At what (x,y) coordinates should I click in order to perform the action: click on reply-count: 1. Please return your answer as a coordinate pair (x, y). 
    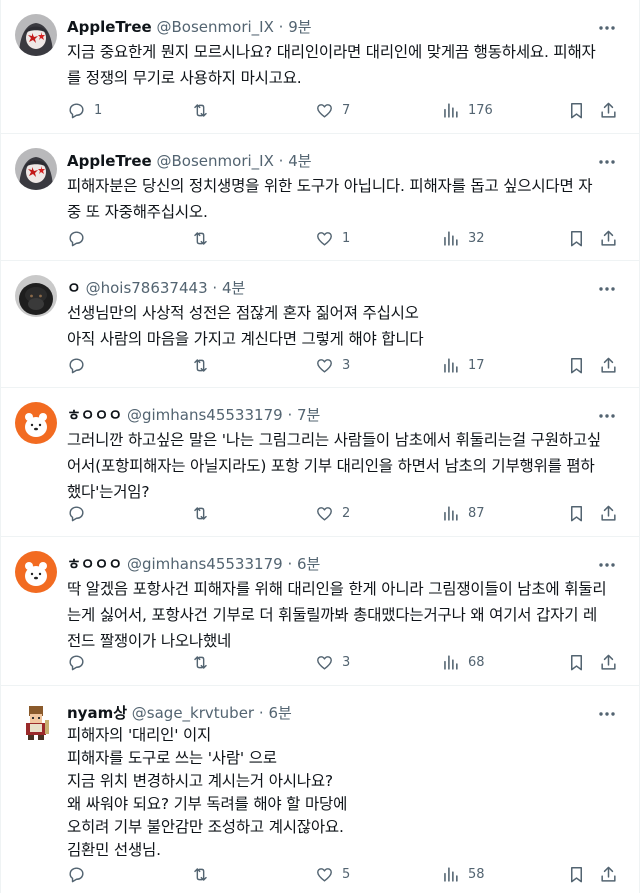
    Looking at the image, I should click on (98, 110).